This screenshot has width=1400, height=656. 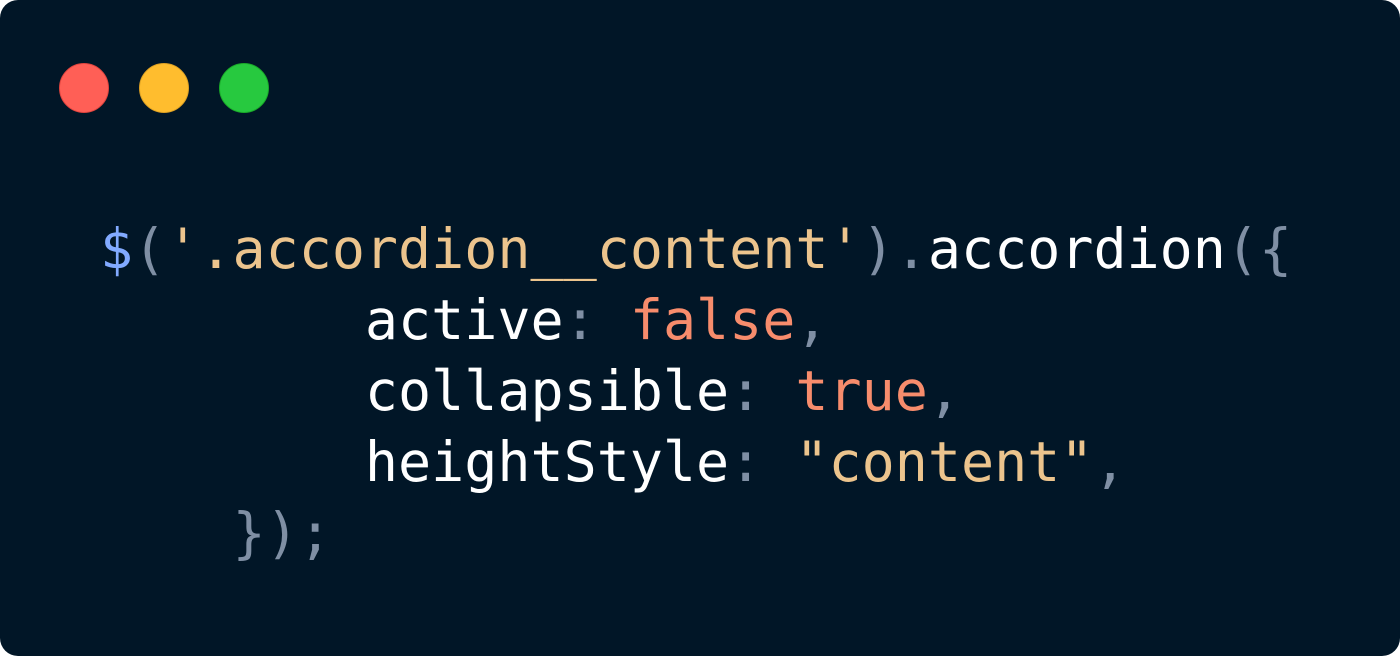 I want to click on code-token-open-brace: ({, so click(x=1259, y=249).